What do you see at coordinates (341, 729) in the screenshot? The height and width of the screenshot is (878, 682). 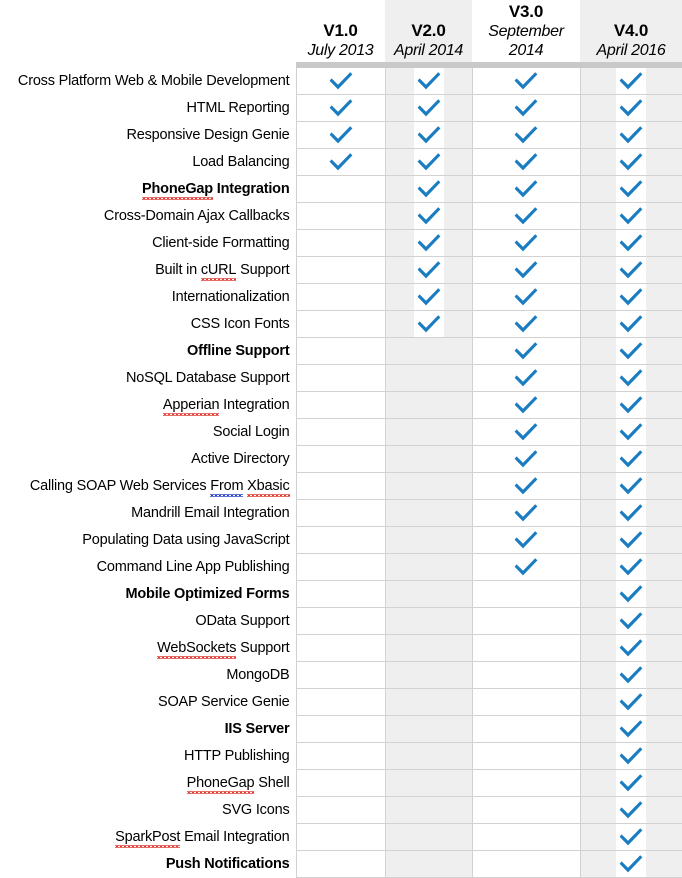 I see `table-row: IIS Server` at bounding box center [341, 729].